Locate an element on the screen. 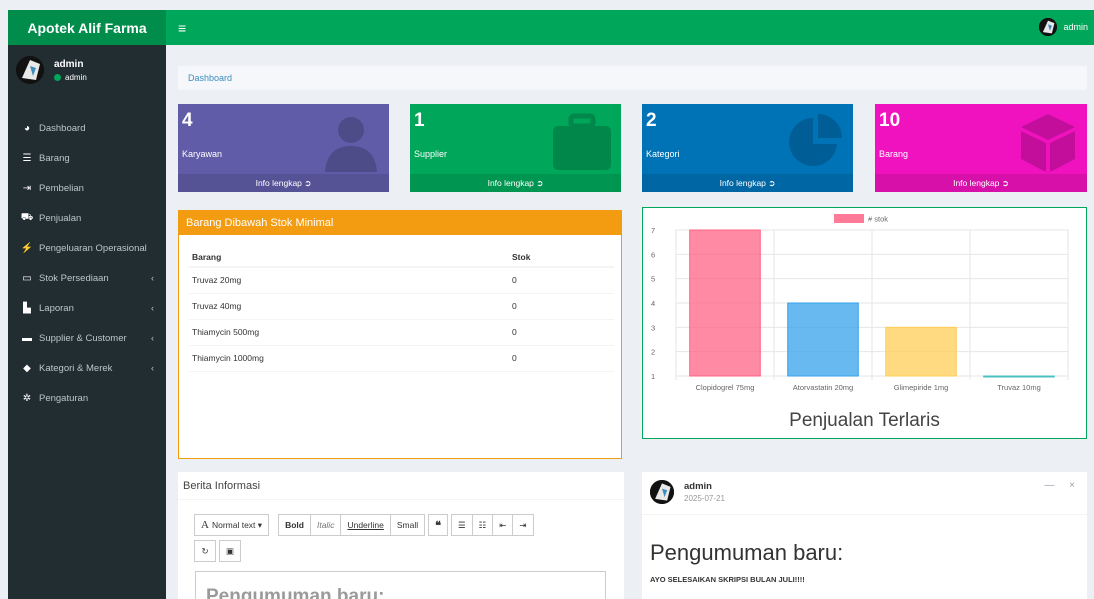 The image size is (1094, 599). caret-down-icon: ▾ is located at coordinates (260, 524).